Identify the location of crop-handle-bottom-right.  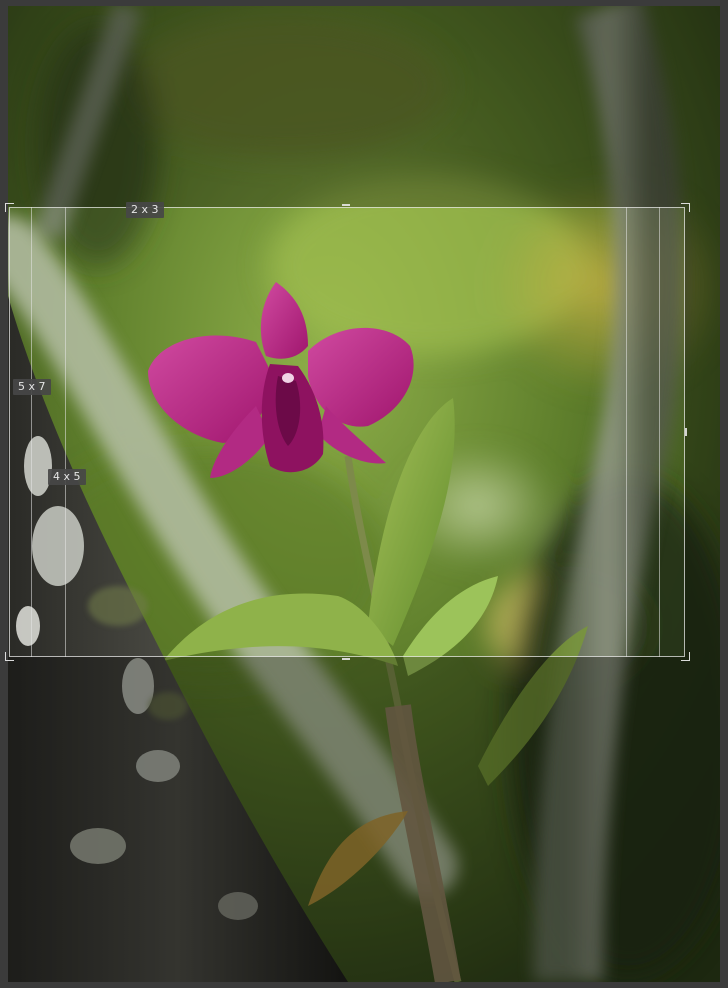
(685, 656).